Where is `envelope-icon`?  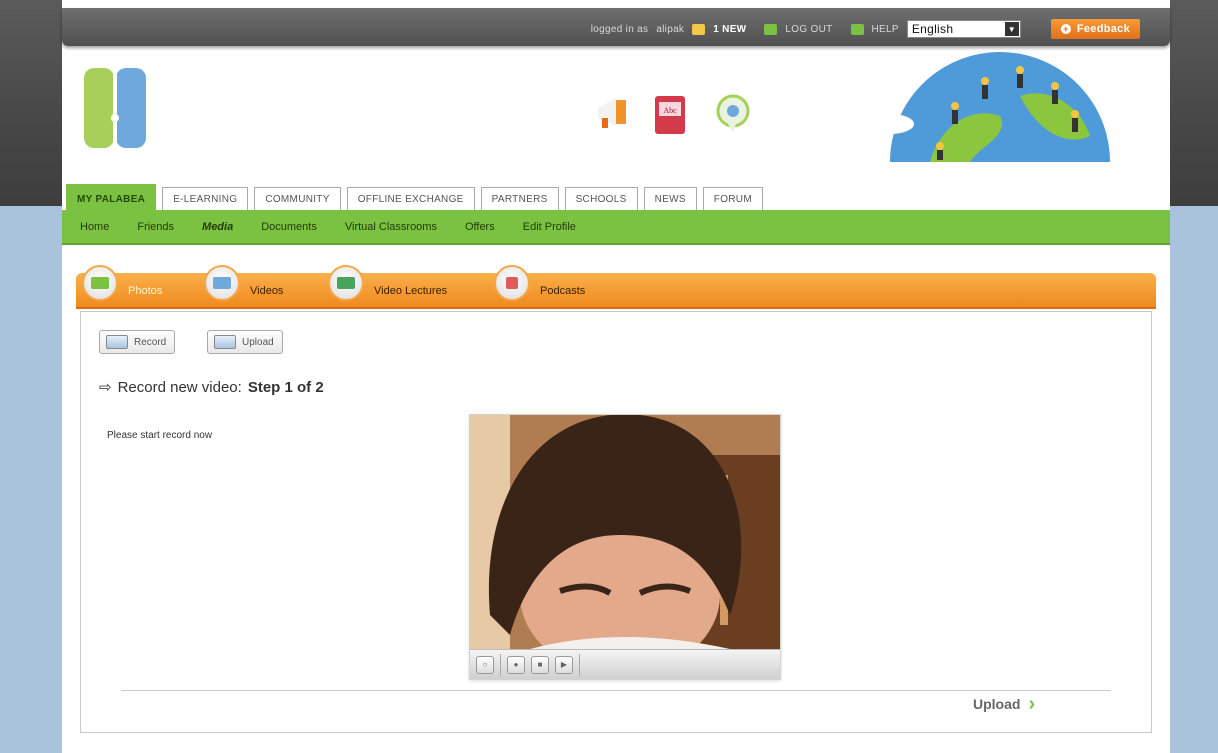 envelope-icon is located at coordinates (699, 29).